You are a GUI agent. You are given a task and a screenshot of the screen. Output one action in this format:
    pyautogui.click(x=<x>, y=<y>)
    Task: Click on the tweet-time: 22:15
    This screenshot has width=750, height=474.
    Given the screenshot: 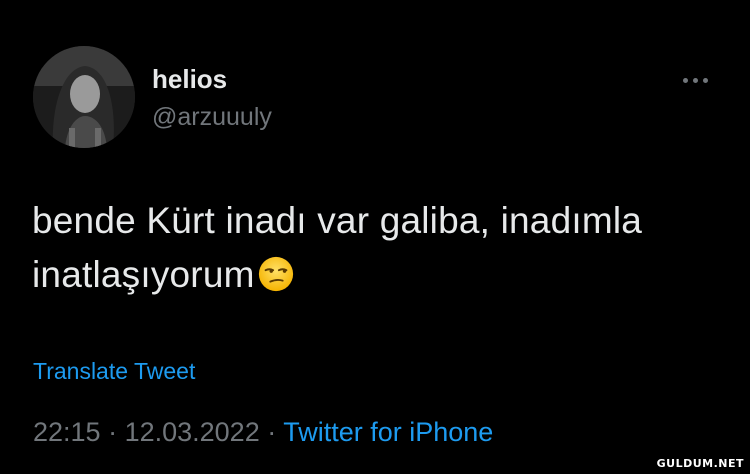 What is the action you would take?
    pyautogui.click(x=67, y=432)
    